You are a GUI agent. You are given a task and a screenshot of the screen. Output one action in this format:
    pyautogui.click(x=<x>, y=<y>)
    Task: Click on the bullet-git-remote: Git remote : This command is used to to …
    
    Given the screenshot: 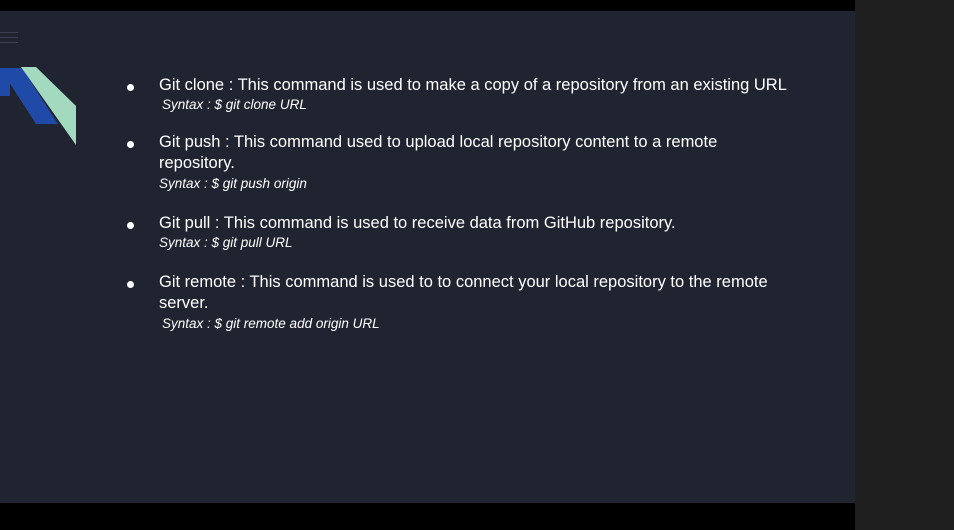 What is the action you would take?
    pyautogui.click(x=475, y=302)
    